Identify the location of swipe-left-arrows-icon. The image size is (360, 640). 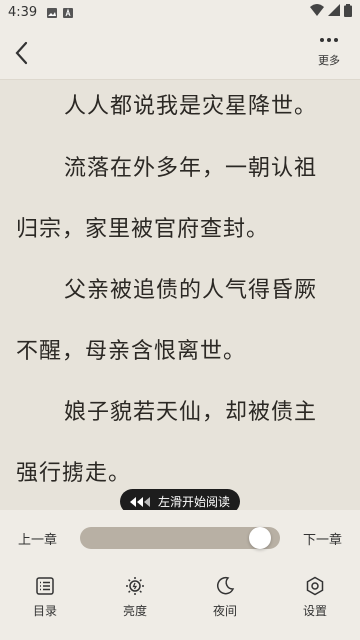
(139, 501).